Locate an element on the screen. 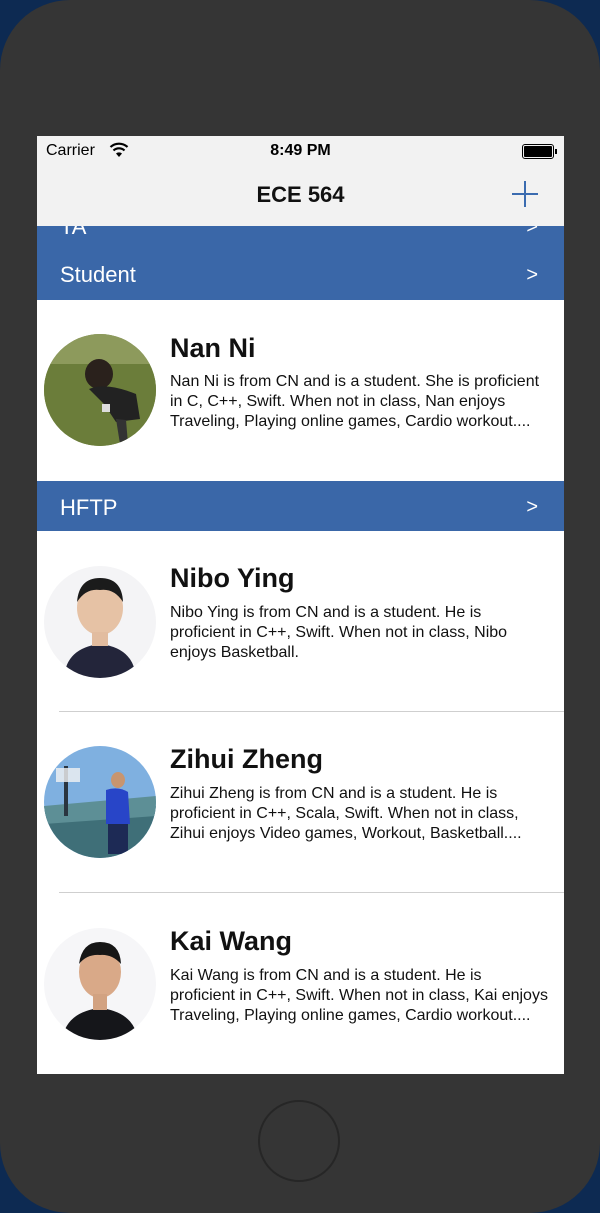  section-title: HFTP is located at coordinates (89, 507).